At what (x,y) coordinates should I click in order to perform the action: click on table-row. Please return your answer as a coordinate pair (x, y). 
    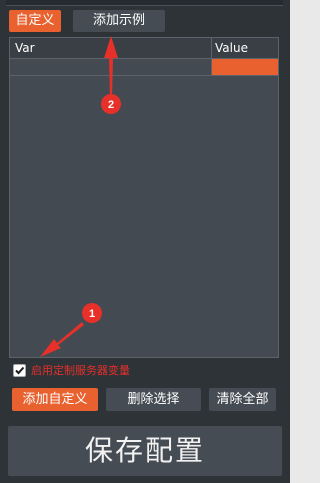
    Looking at the image, I should click on (144, 67).